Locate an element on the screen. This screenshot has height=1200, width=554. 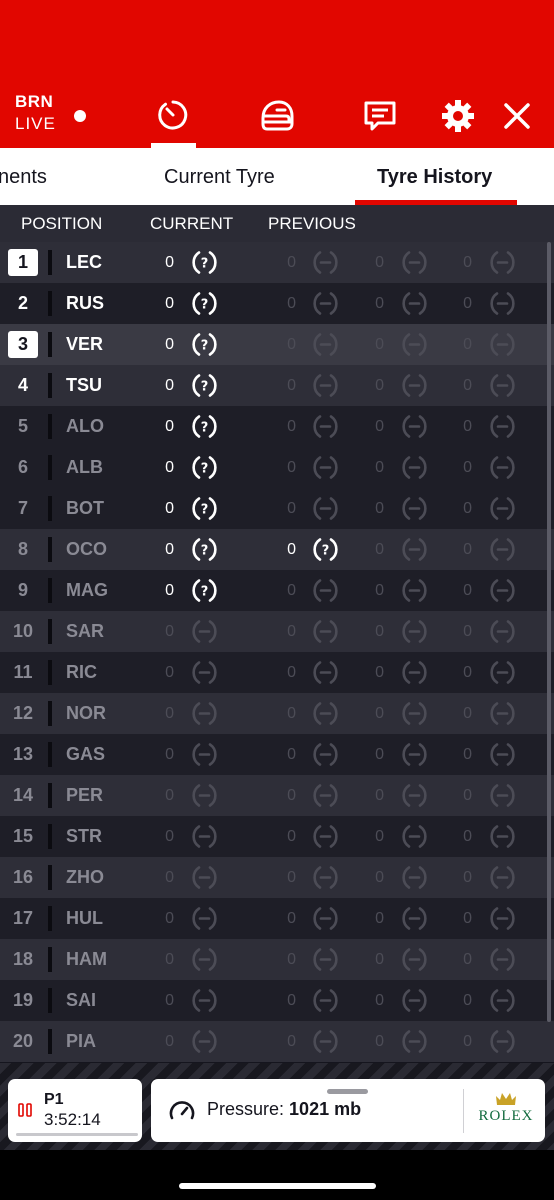
table-row: 11 RIC 0 0 0 0 is located at coordinates (277, 672).